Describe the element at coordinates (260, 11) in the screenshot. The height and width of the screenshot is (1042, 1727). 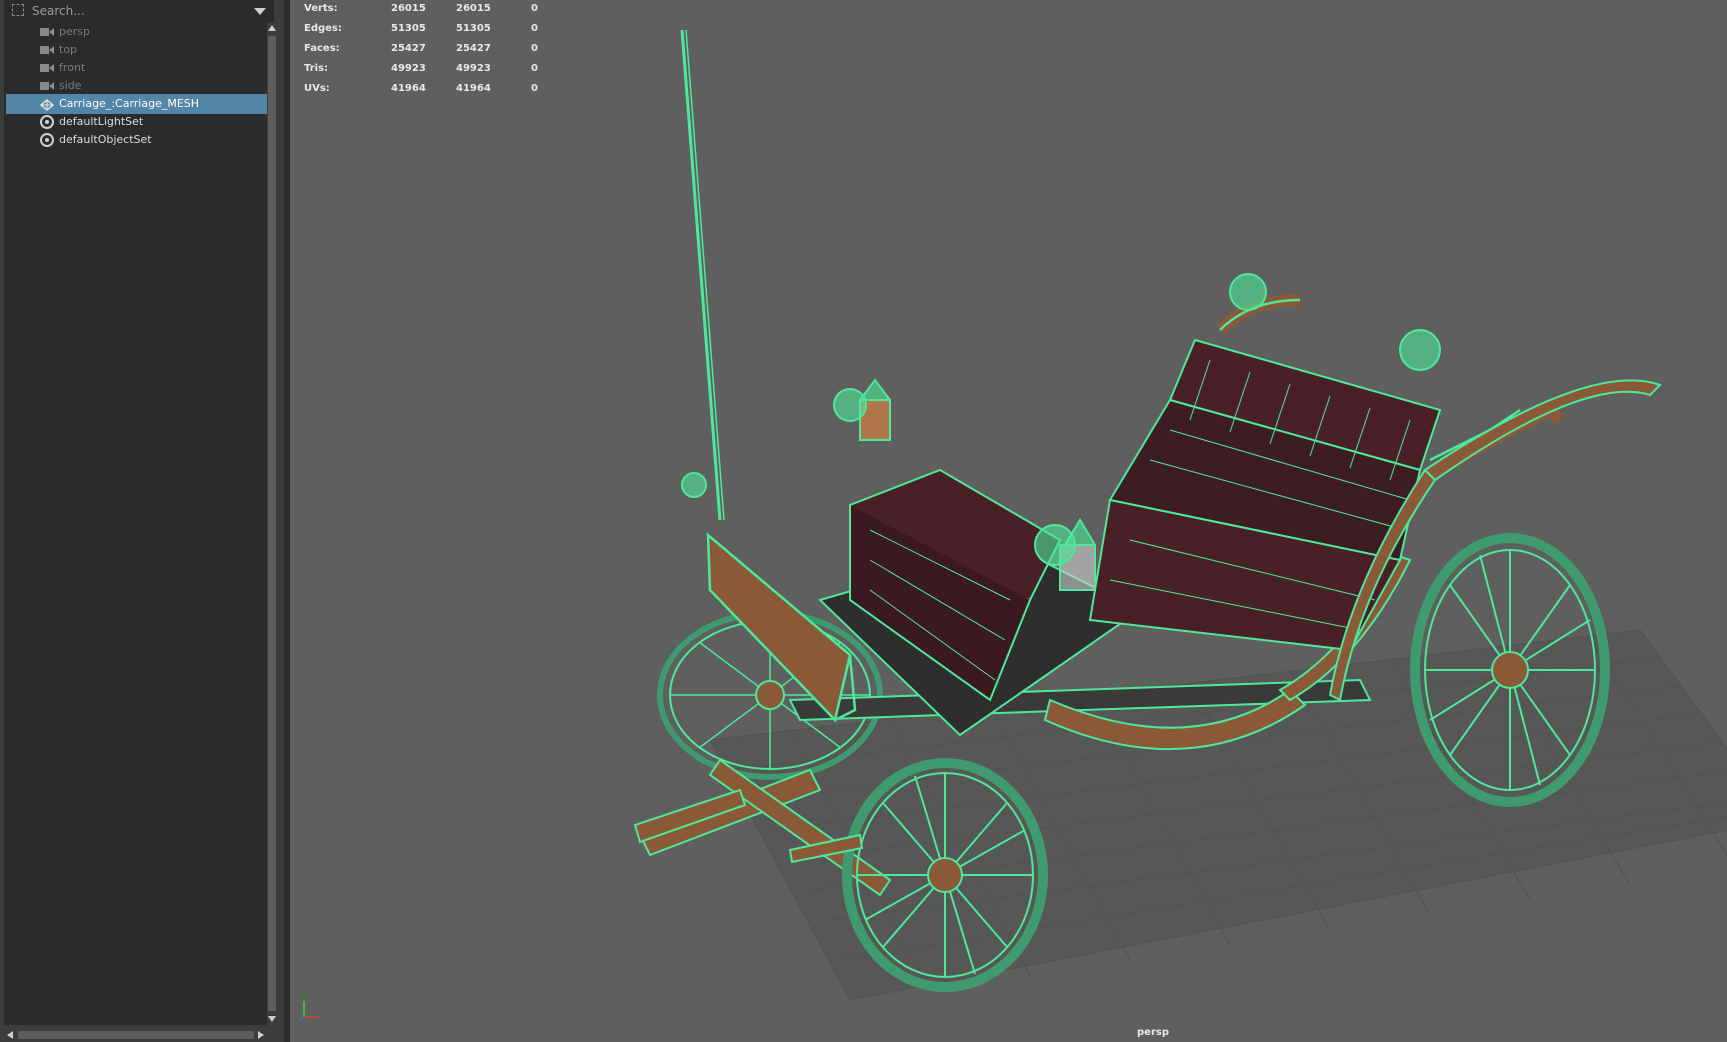
I see `chevron-down-icon` at that location.